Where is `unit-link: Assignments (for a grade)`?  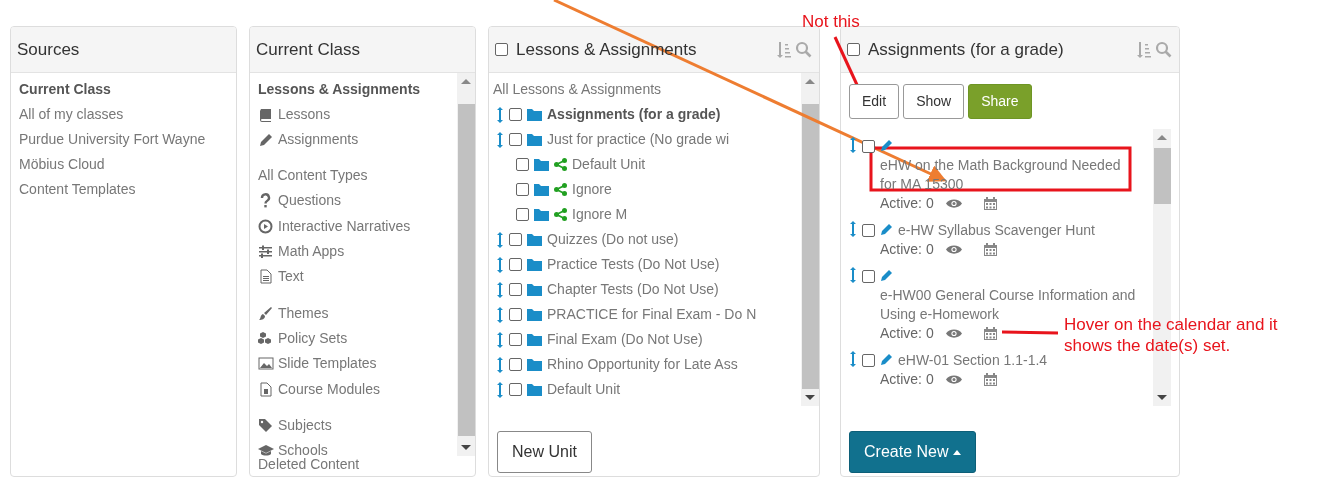 unit-link: Assignments (for a grade) is located at coordinates (634, 114).